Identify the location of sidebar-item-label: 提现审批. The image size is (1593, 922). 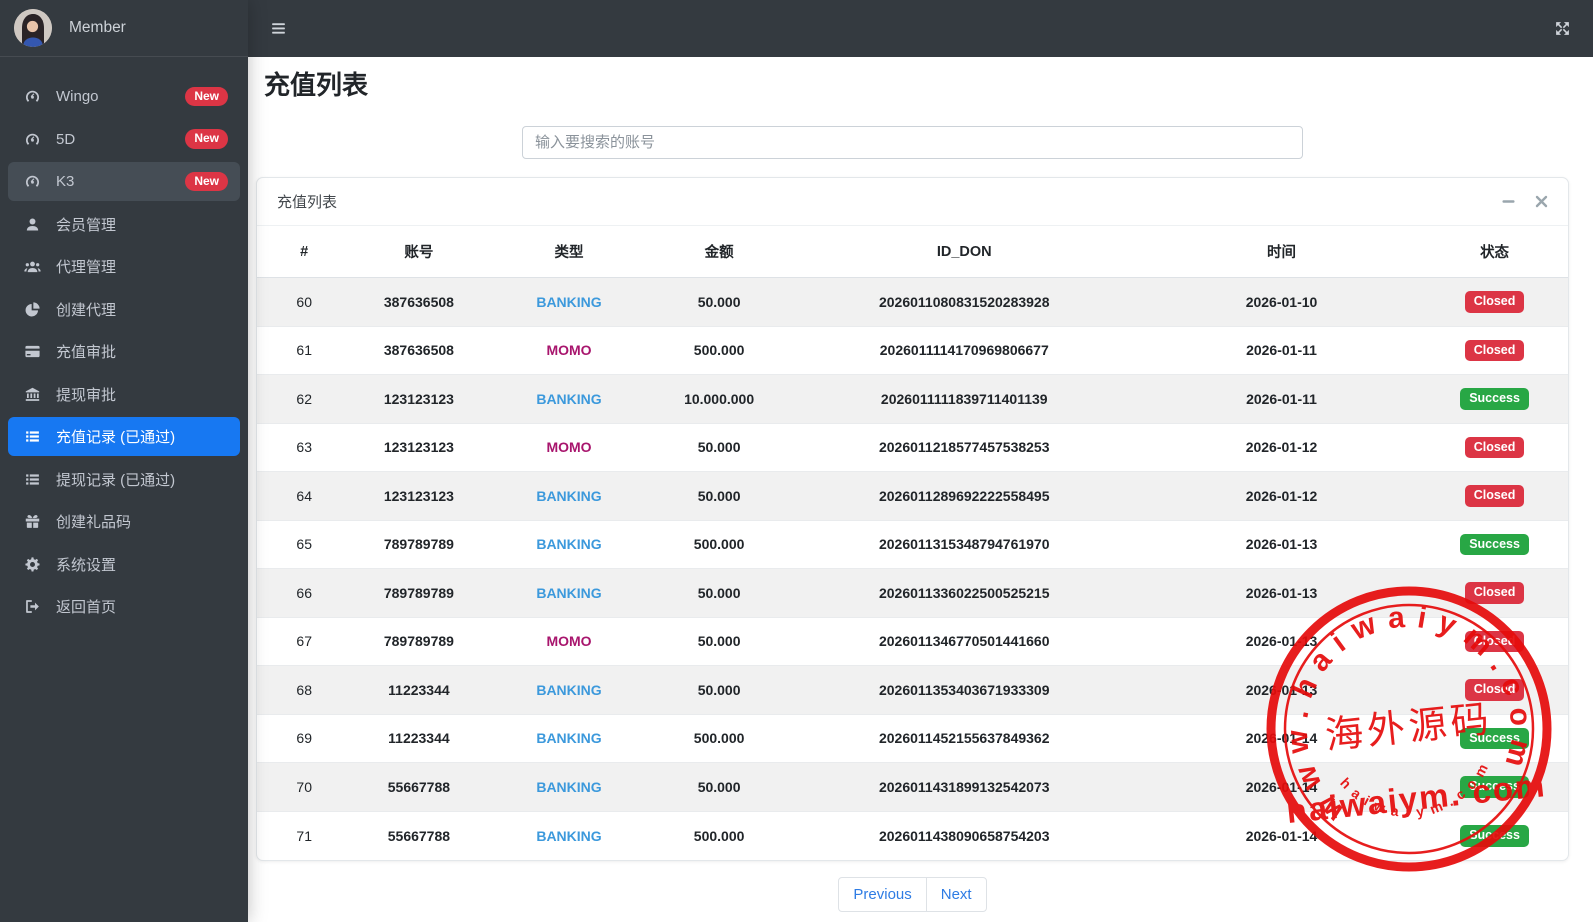
(86, 395).